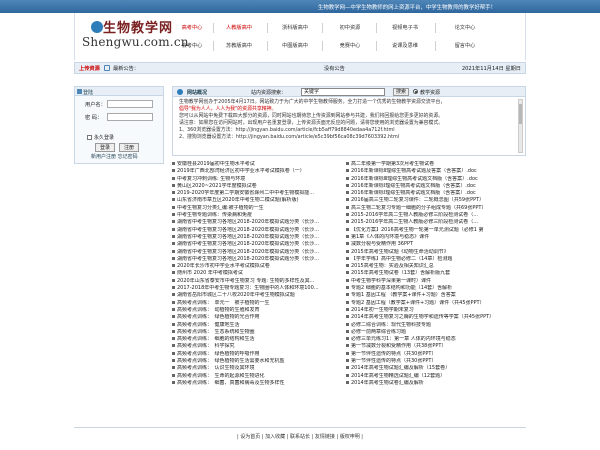 Image resolution: width=600 pixels, height=450 pixels. Describe the element at coordinates (206, 346) in the screenshot. I see `list-item-text: 高频考点训练： 科学探究` at that location.